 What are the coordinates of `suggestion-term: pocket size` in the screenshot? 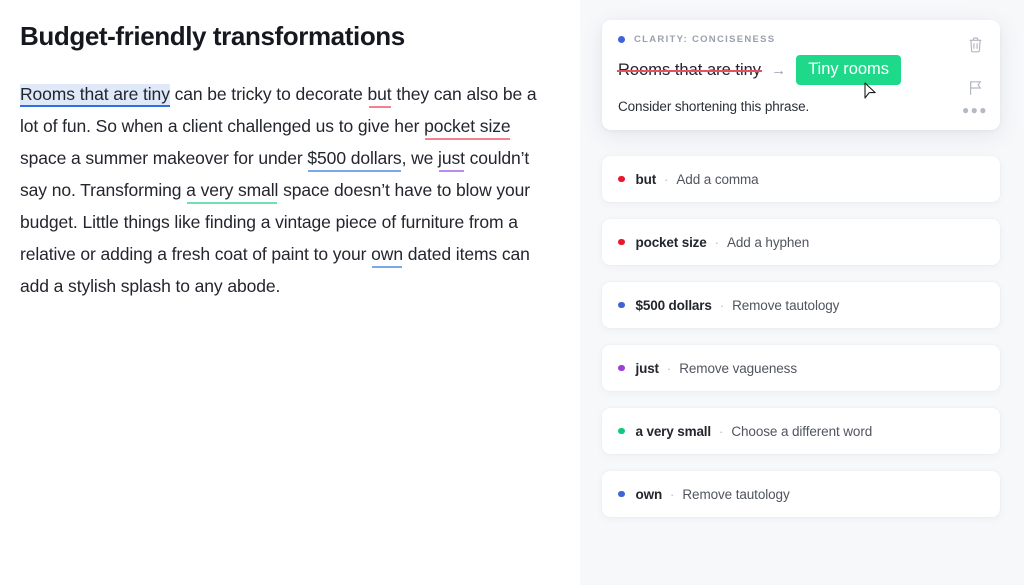 It's located at (671, 242).